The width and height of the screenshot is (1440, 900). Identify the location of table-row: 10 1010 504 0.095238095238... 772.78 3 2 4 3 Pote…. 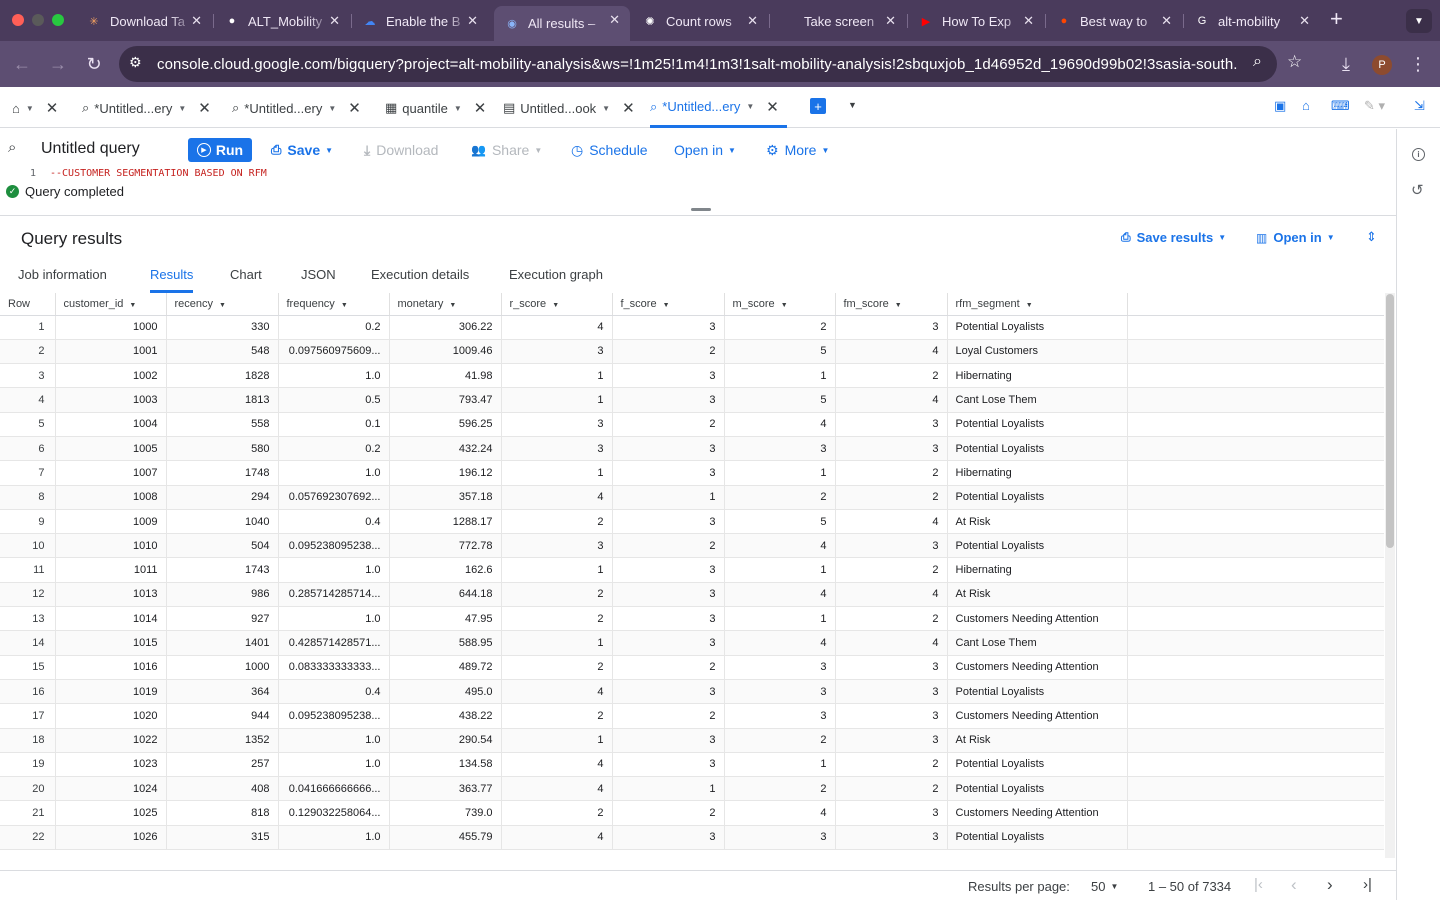
(692, 546).